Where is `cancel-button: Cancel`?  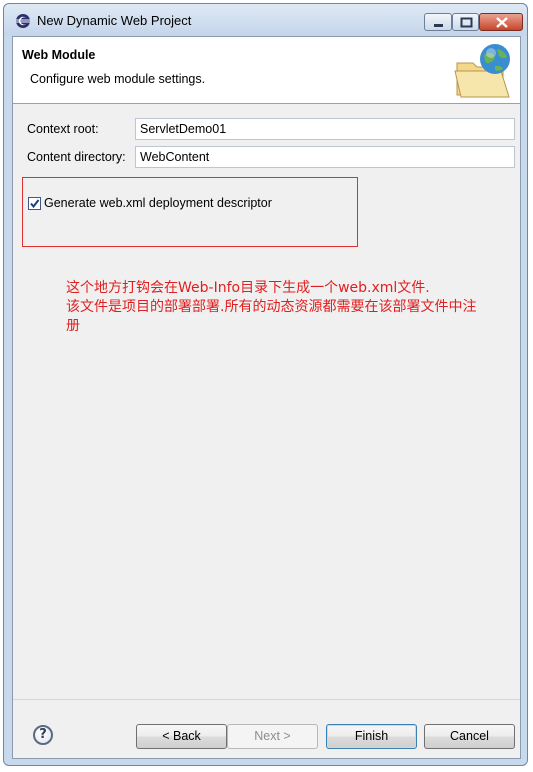 cancel-button: Cancel is located at coordinates (469, 736).